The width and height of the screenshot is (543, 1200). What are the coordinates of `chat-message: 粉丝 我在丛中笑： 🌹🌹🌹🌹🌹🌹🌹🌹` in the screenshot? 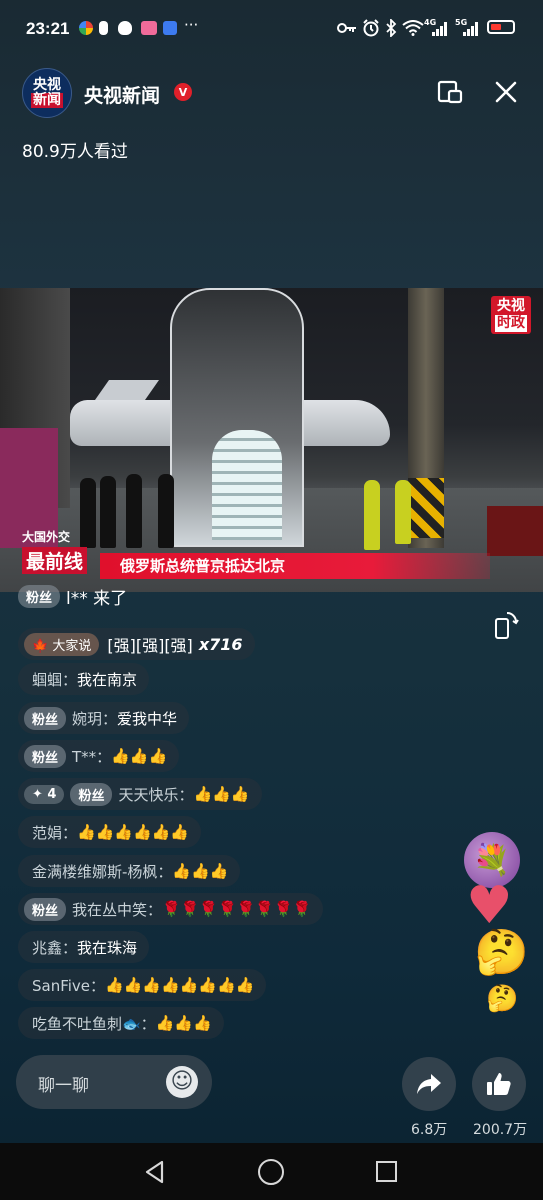 It's located at (171, 909).